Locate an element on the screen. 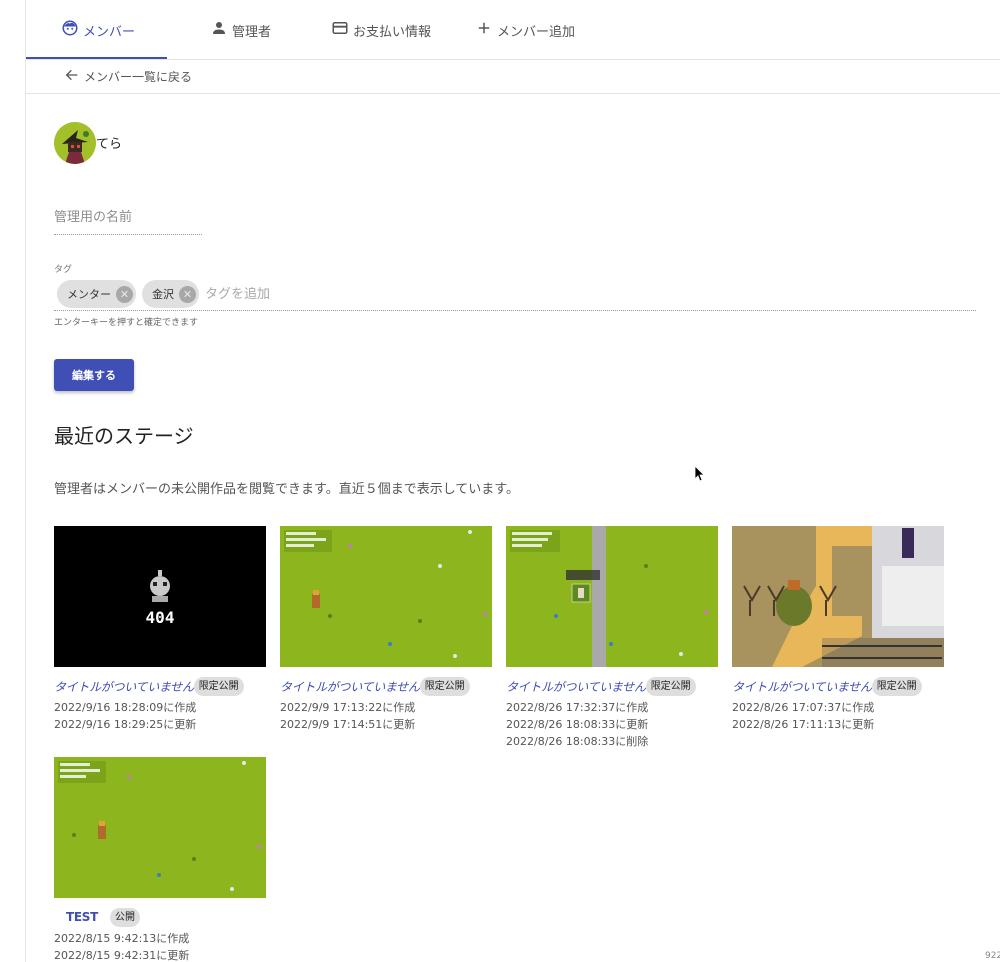 The image size is (1000, 962). tag-chip: 金沢 ✕ is located at coordinates (170, 294).